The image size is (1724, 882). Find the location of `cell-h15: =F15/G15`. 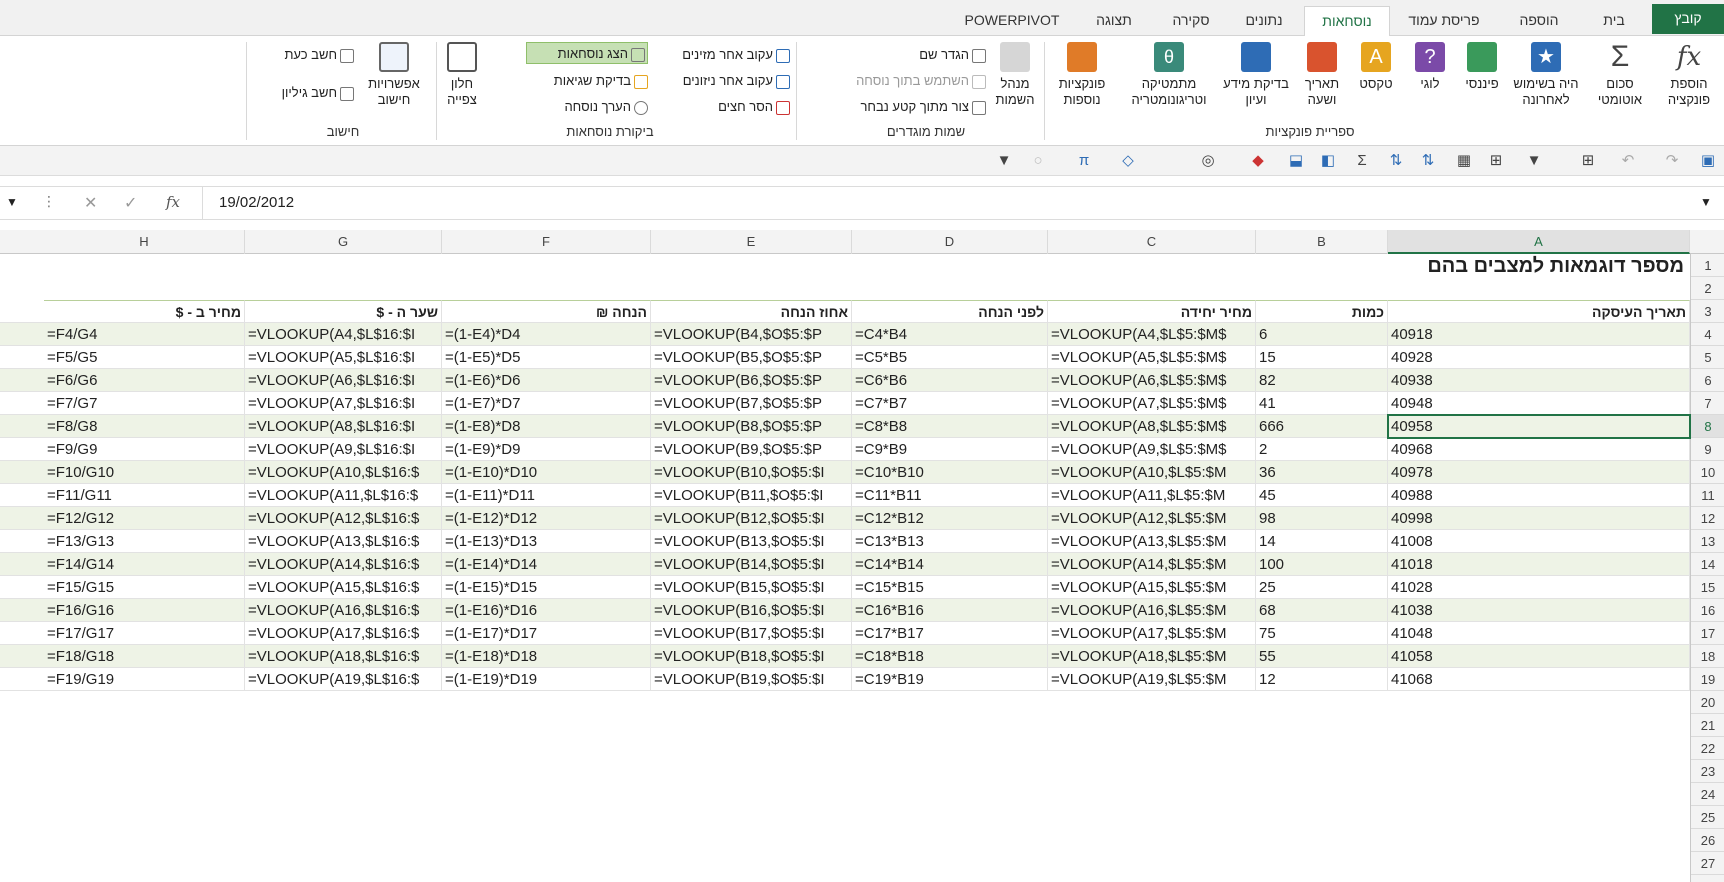

cell-h15: =F15/G15 is located at coordinates (144, 587).